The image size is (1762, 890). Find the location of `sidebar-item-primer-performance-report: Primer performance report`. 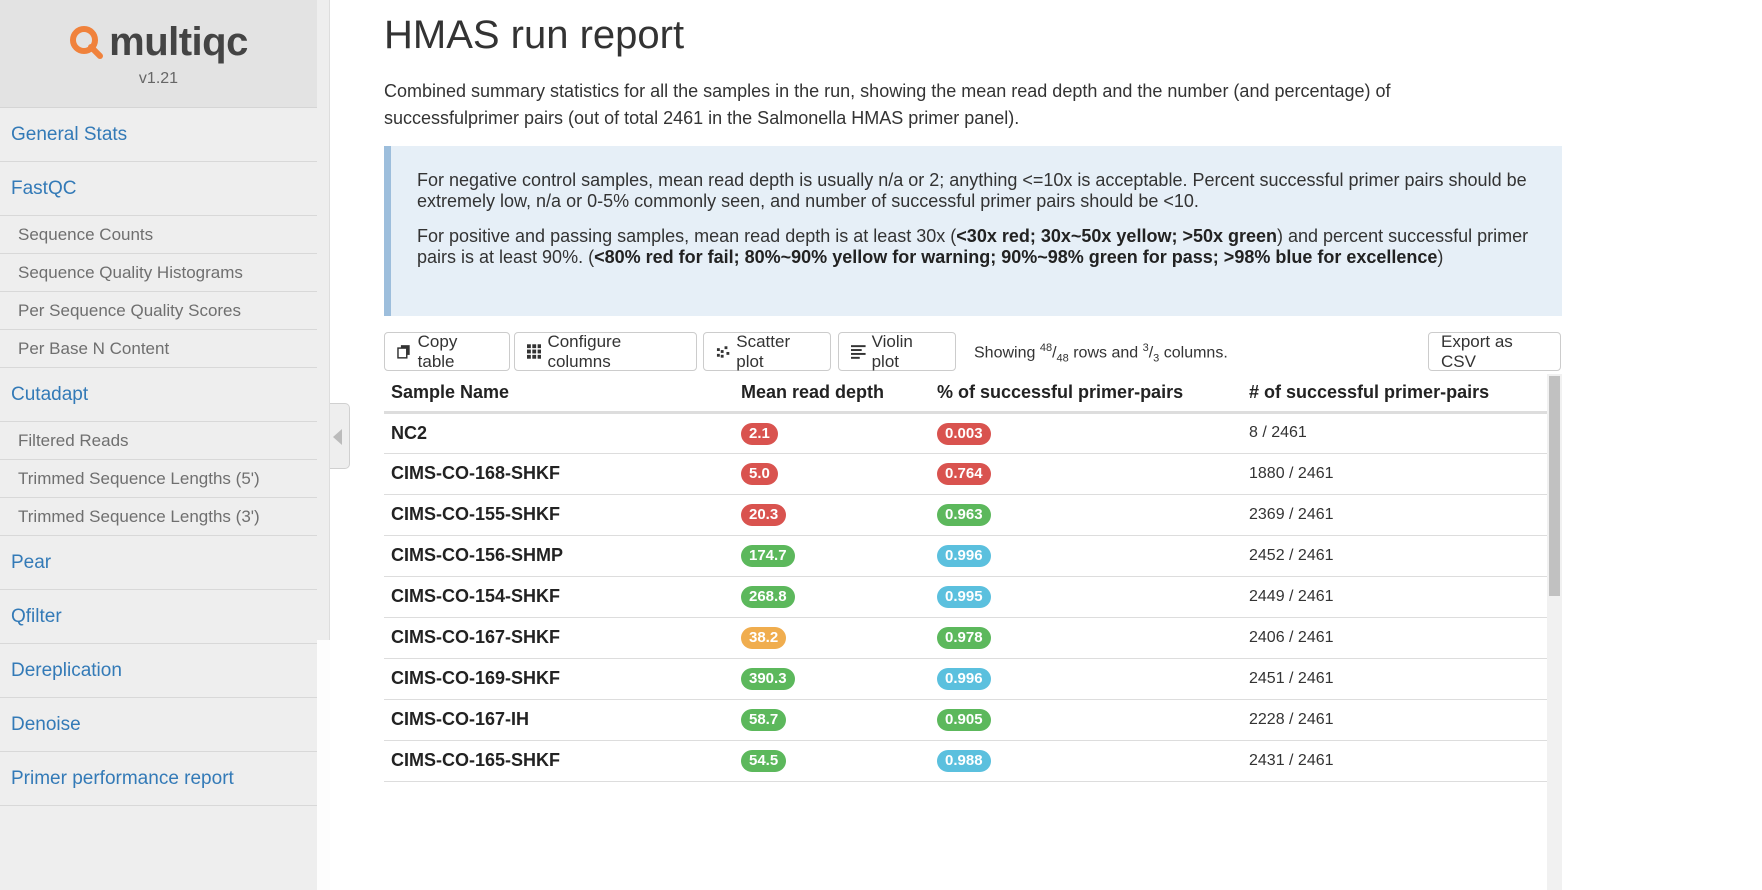

sidebar-item-primer-performance-report: Primer performance report is located at coordinates (158, 779).